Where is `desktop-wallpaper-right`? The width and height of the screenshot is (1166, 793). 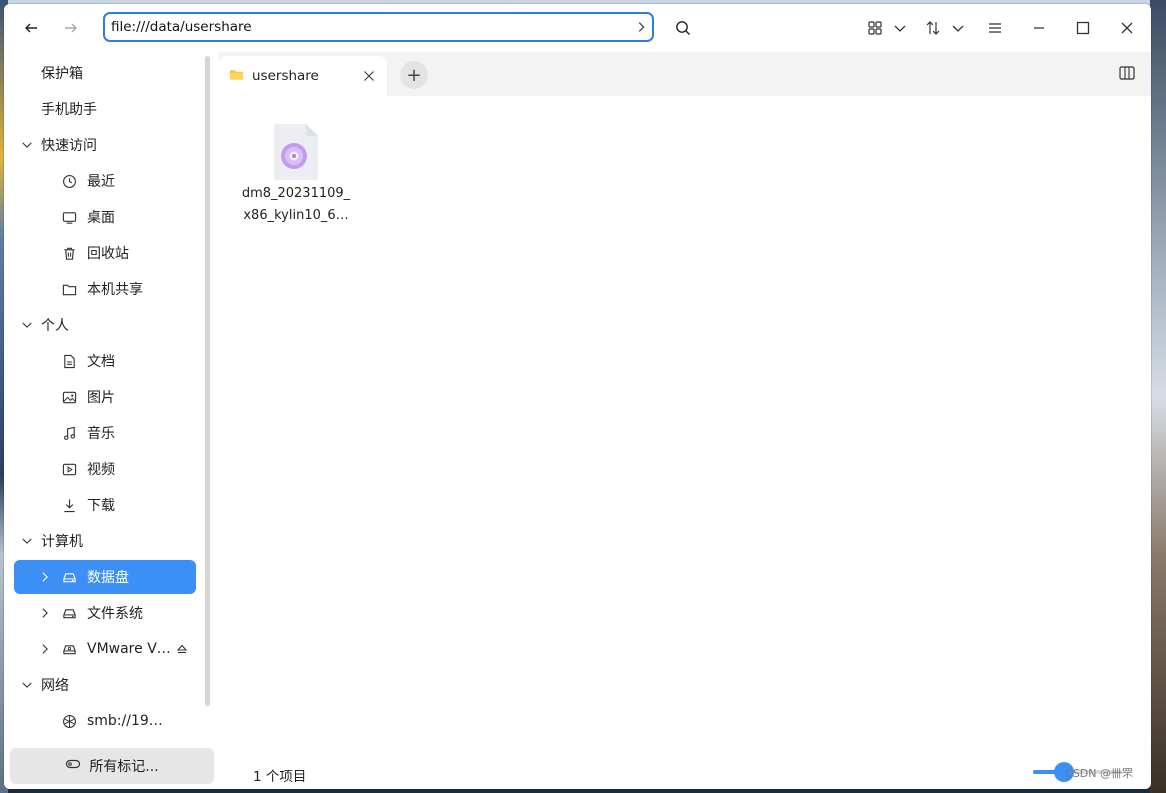 desktop-wallpaper-right is located at coordinates (1158, 396).